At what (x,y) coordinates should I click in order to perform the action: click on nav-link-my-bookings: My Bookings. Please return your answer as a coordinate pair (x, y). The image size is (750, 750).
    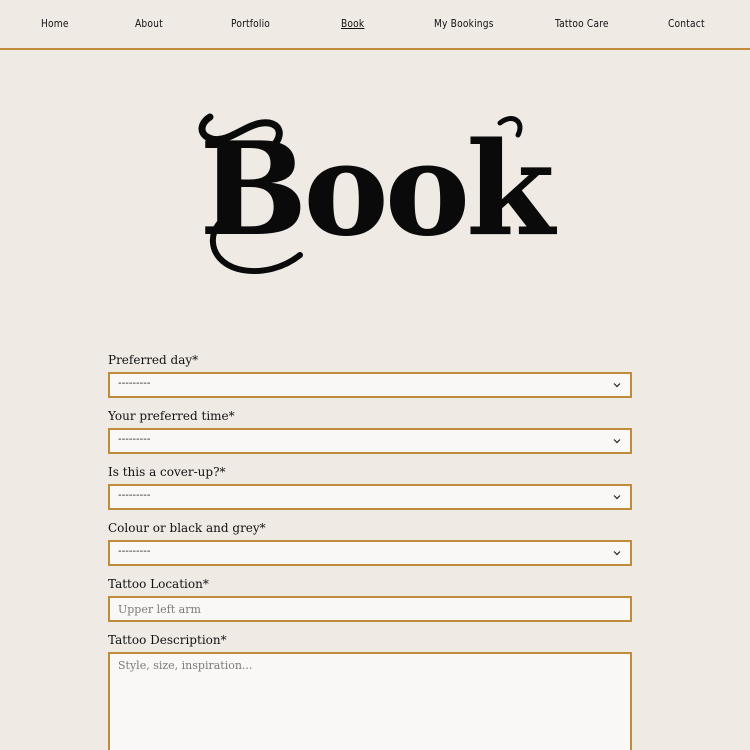
    Looking at the image, I should click on (464, 23).